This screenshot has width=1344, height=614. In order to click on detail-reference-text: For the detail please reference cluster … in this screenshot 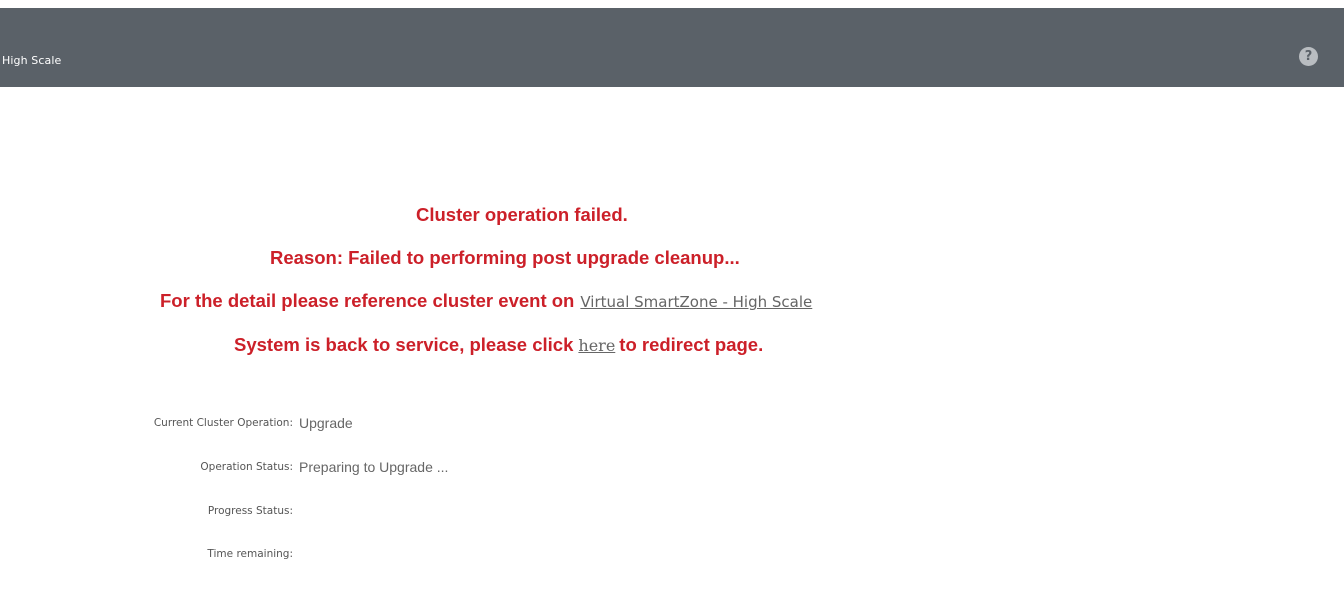, I will do `click(367, 300)`.